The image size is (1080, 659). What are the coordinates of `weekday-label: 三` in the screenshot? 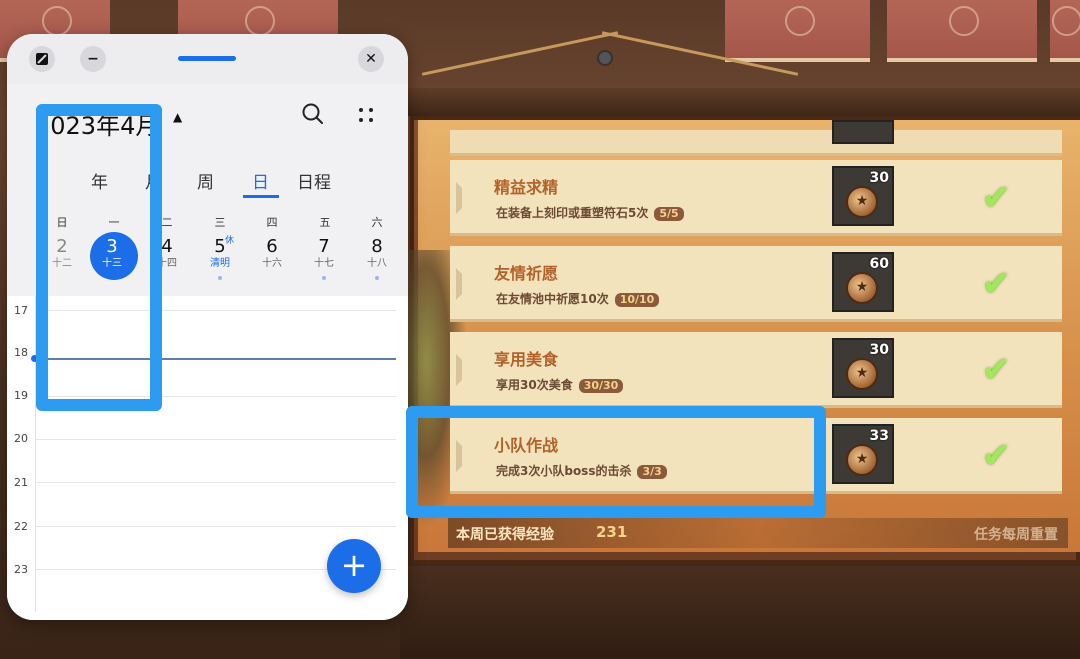 It's located at (220, 222).